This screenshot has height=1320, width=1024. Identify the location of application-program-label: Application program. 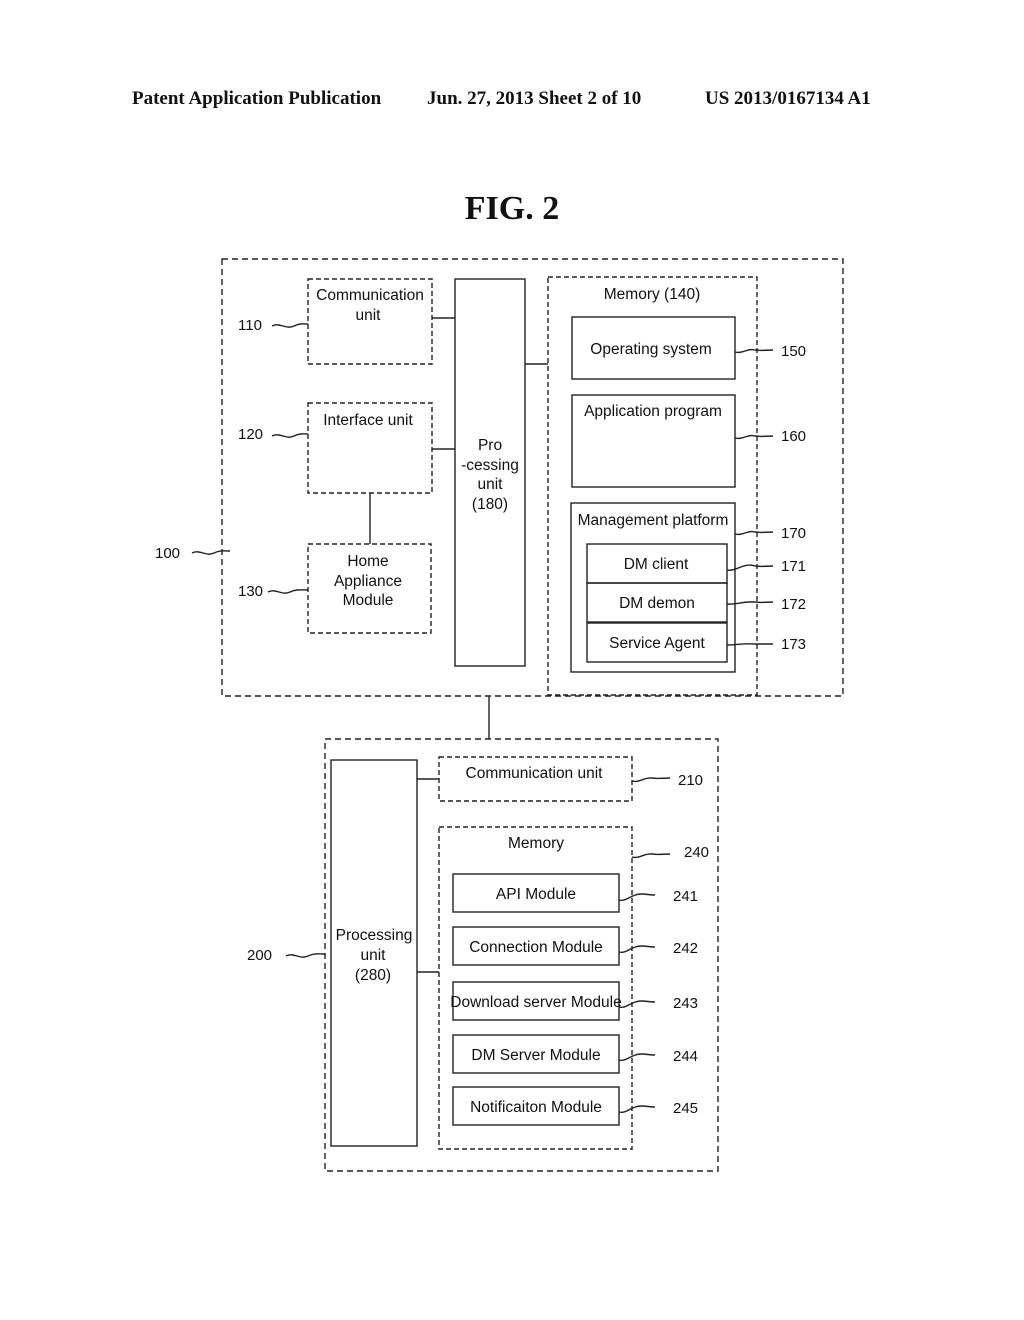
(653, 411).